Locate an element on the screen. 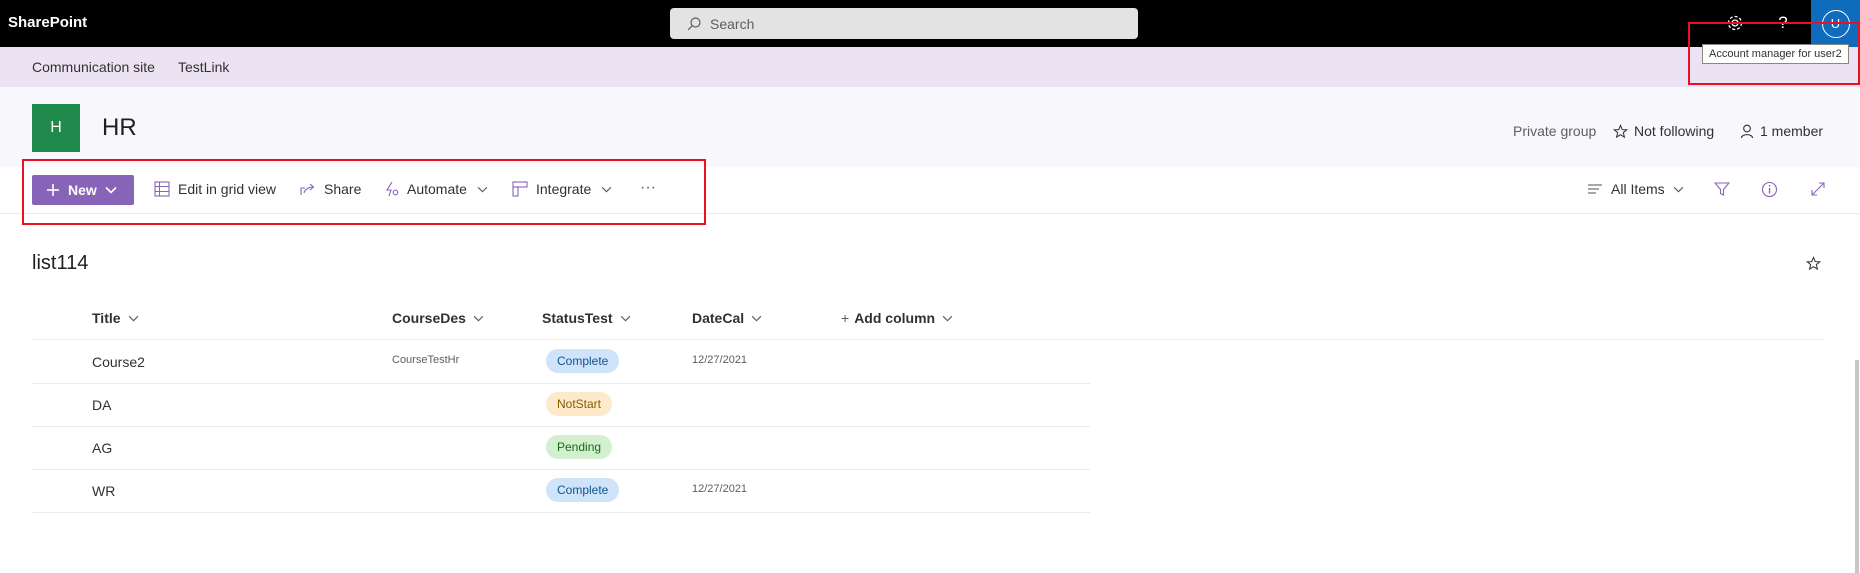 The height and width of the screenshot is (573, 1860). info-icon is located at coordinates (1773, 189).